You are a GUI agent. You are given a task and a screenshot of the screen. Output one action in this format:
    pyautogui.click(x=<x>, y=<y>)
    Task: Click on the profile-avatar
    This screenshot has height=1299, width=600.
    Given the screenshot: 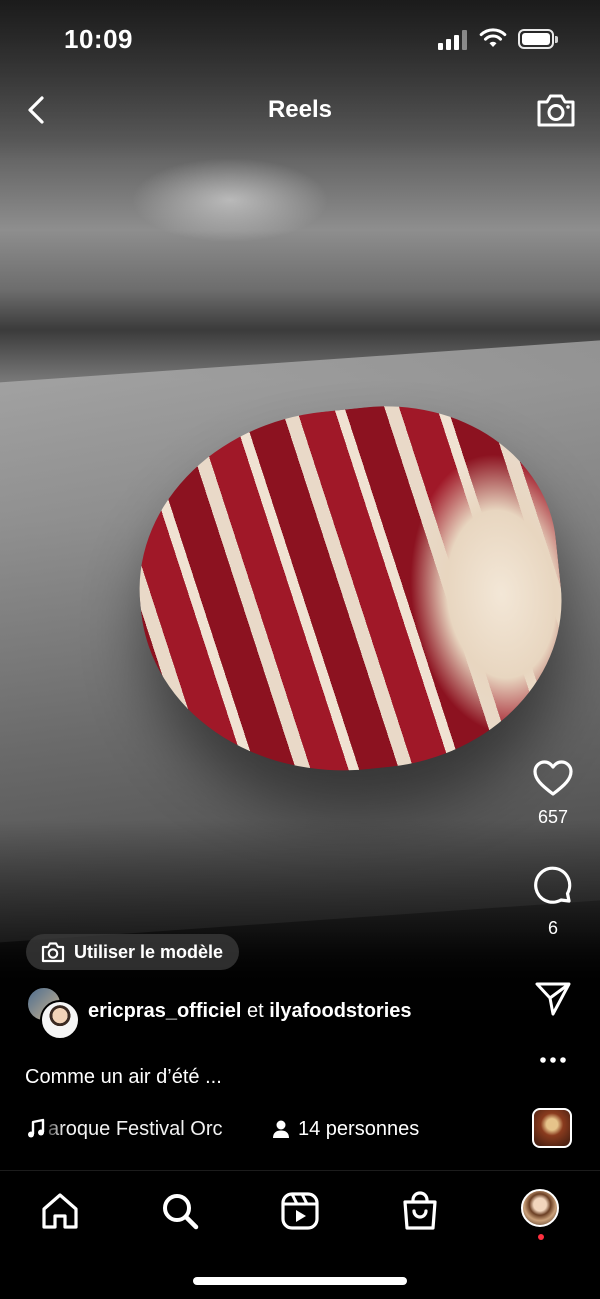 What is the action you would take?
    pyautogui.click(x=540, y=1208)
    